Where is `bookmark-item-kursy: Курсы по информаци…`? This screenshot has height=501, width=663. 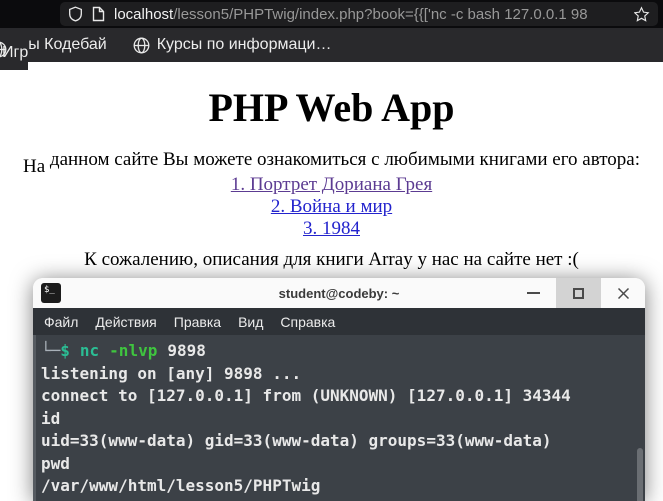
bookmark-item-kursy: Курсы по информаци… is located at coordinates (232, 45).